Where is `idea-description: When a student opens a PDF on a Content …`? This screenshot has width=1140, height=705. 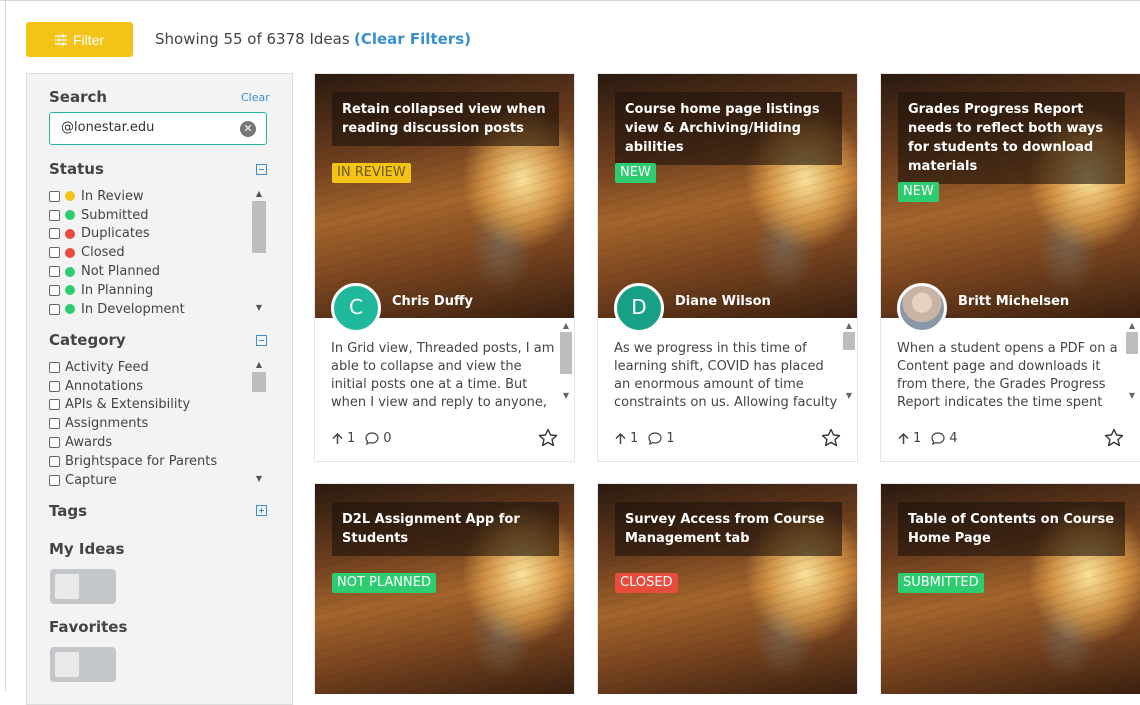
idea-description: When a student opens a PDF on a Content … is located at coordinates (1007, 375).